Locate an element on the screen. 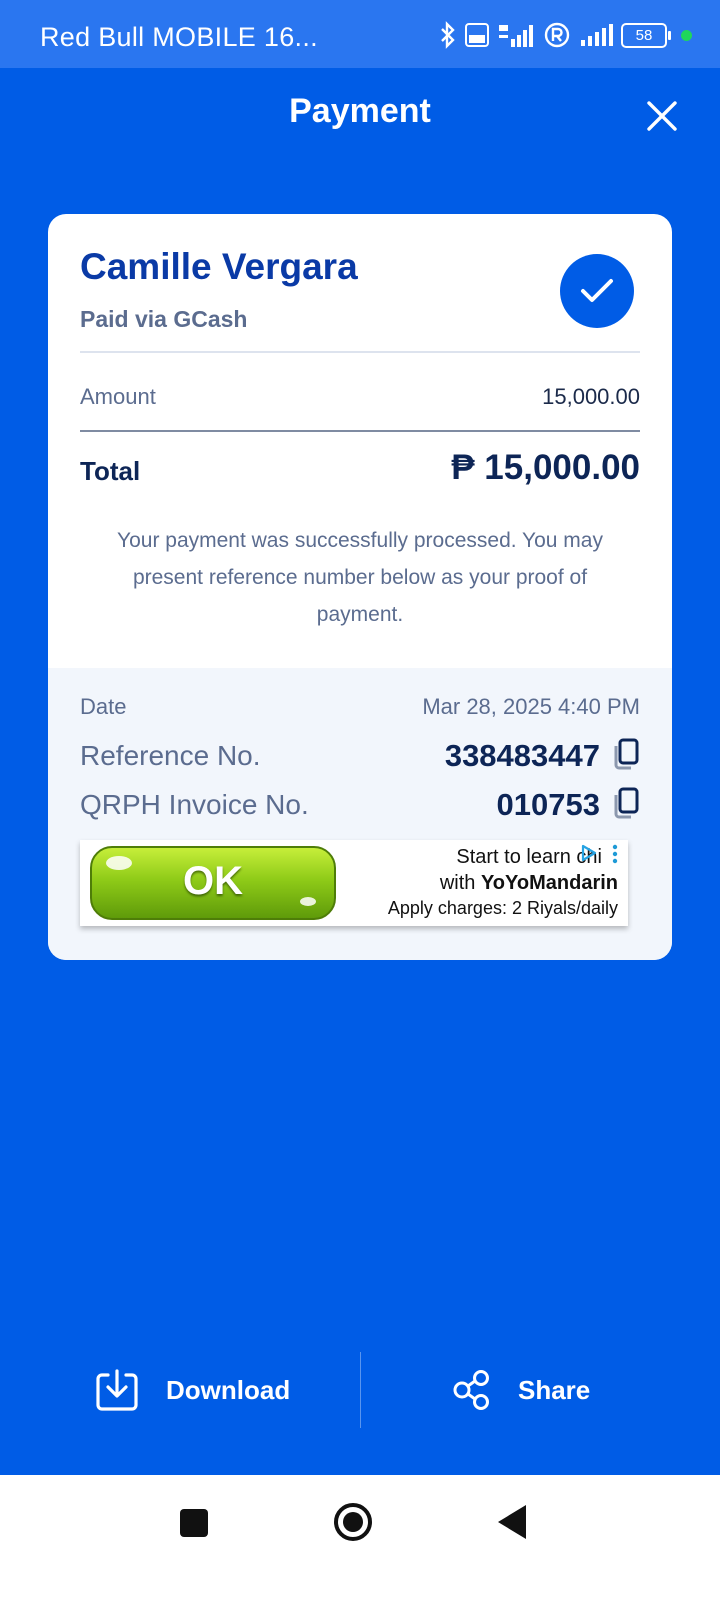  recent-apps-icon is located at coordinates (194, 1523).